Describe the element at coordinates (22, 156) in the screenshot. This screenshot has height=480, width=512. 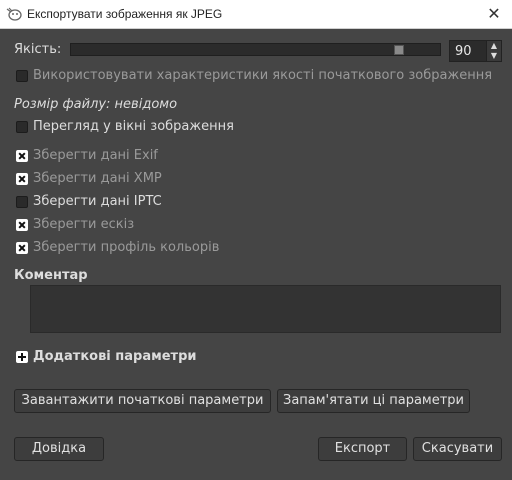
I see `save-exif-checkbox` at that location.